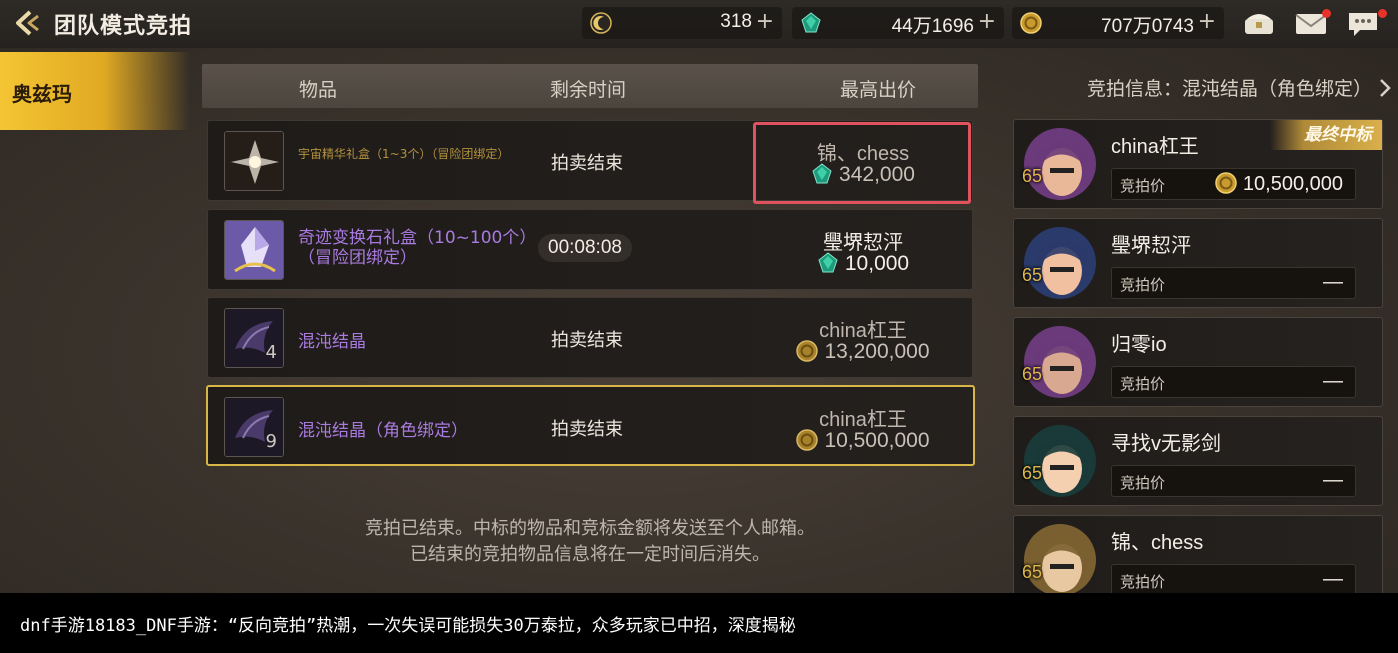 The image size is (1398, 653). What do you see at coordinates (862, 163) in the screenshot?
I see `highlight-box` at bounding box center [862, 163].